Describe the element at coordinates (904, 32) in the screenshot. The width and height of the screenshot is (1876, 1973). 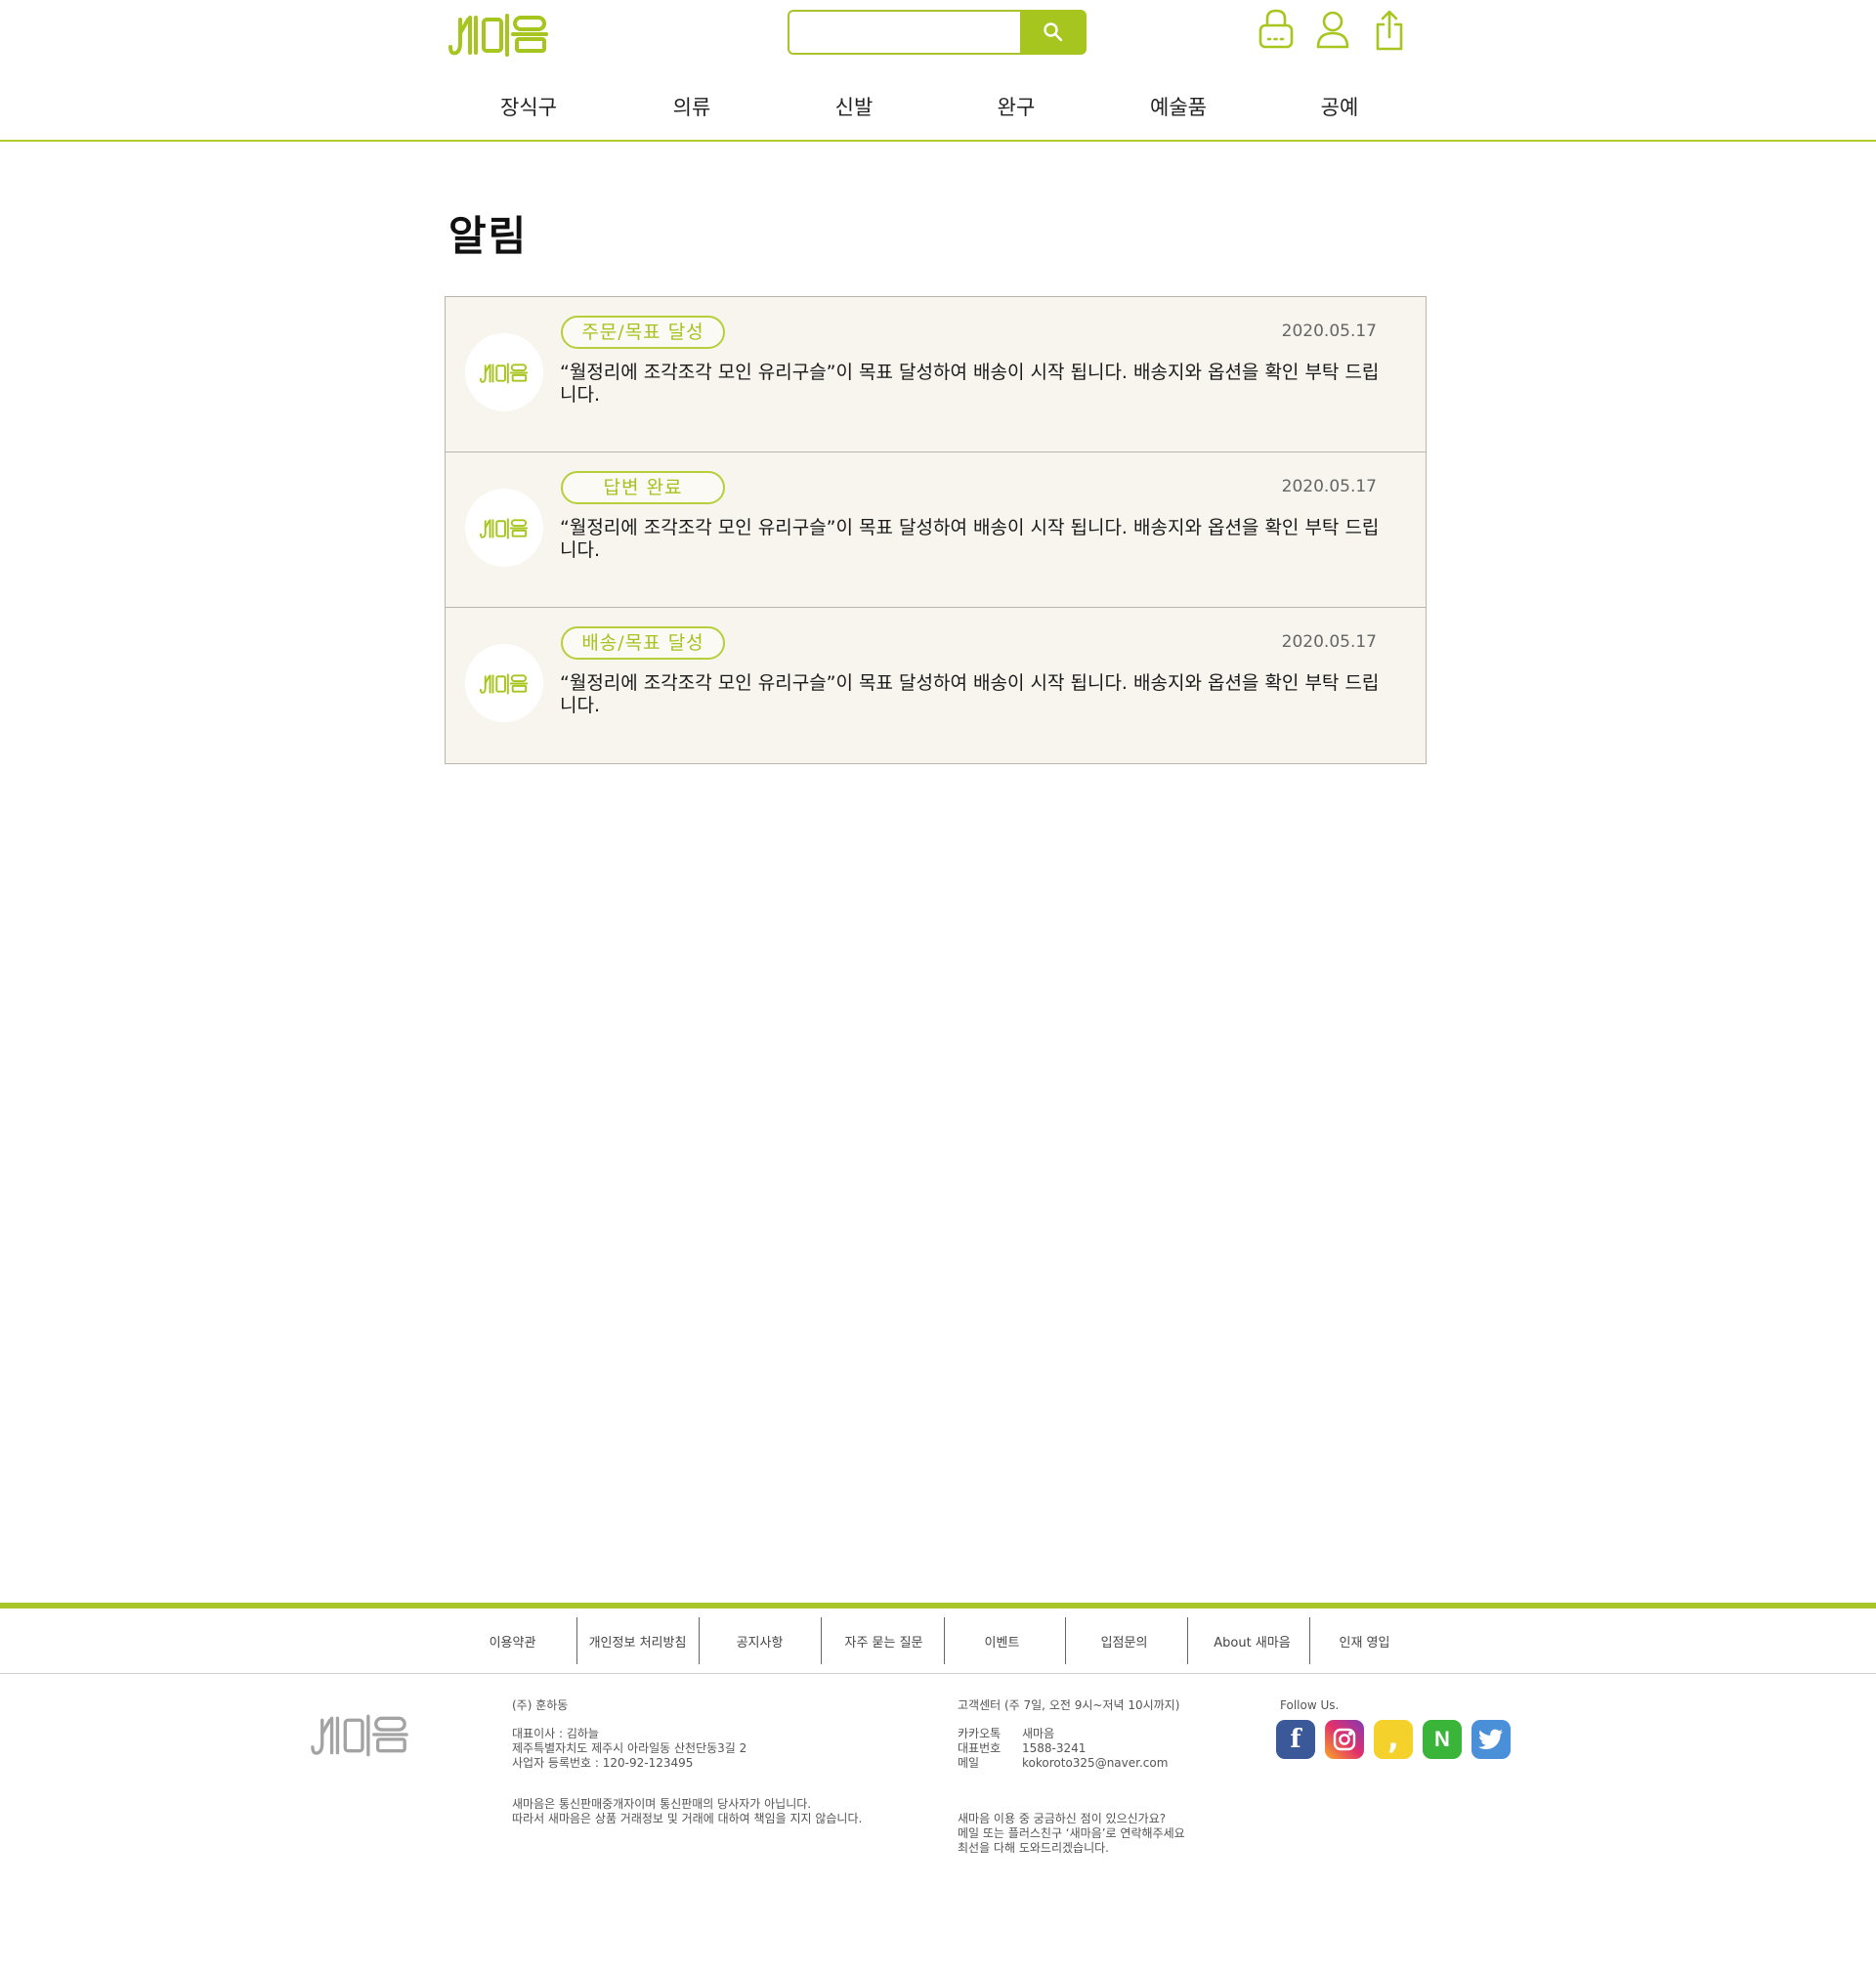
I see `search-input` at that location.